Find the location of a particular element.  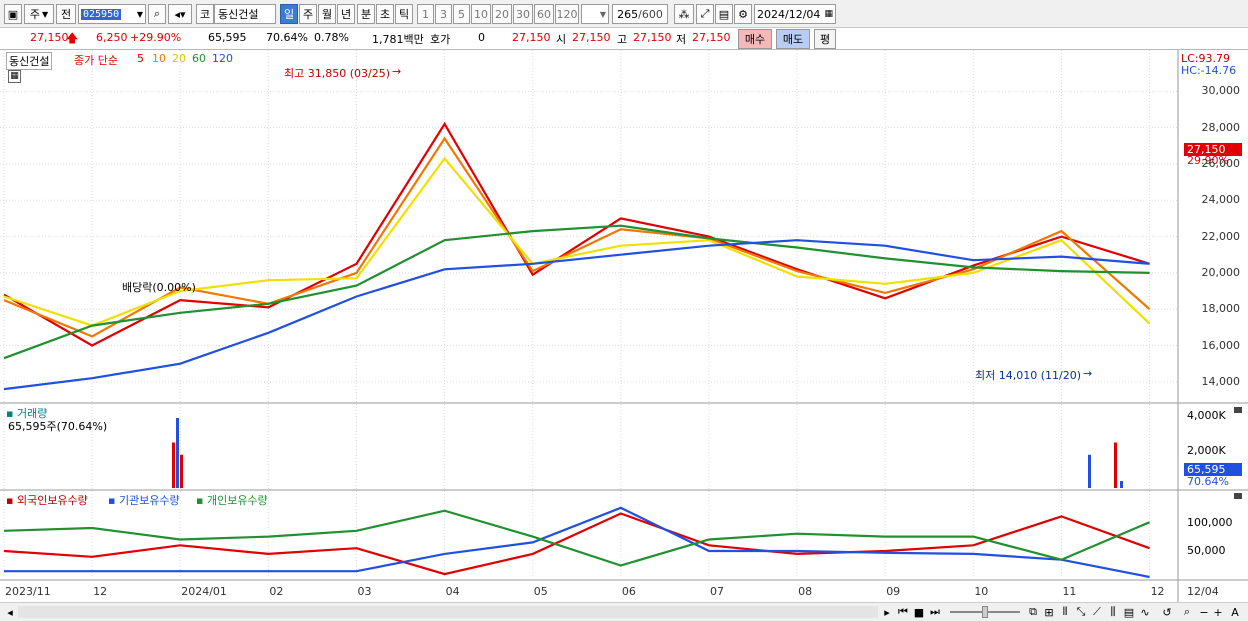

zoom-icon: ⌕ is located at coordinates (1187, 612).